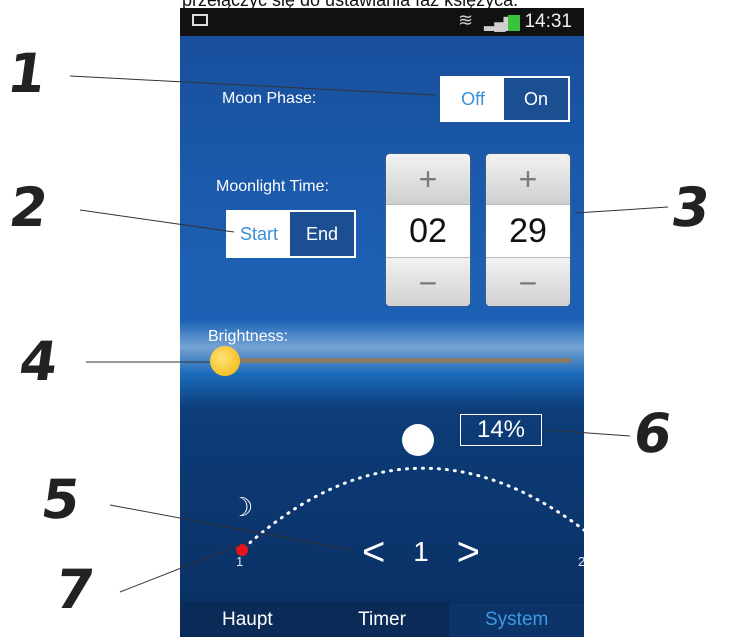 This screenshot has width=752, height=637. I want to click on tab-timer: Timer, so click(382, 620).